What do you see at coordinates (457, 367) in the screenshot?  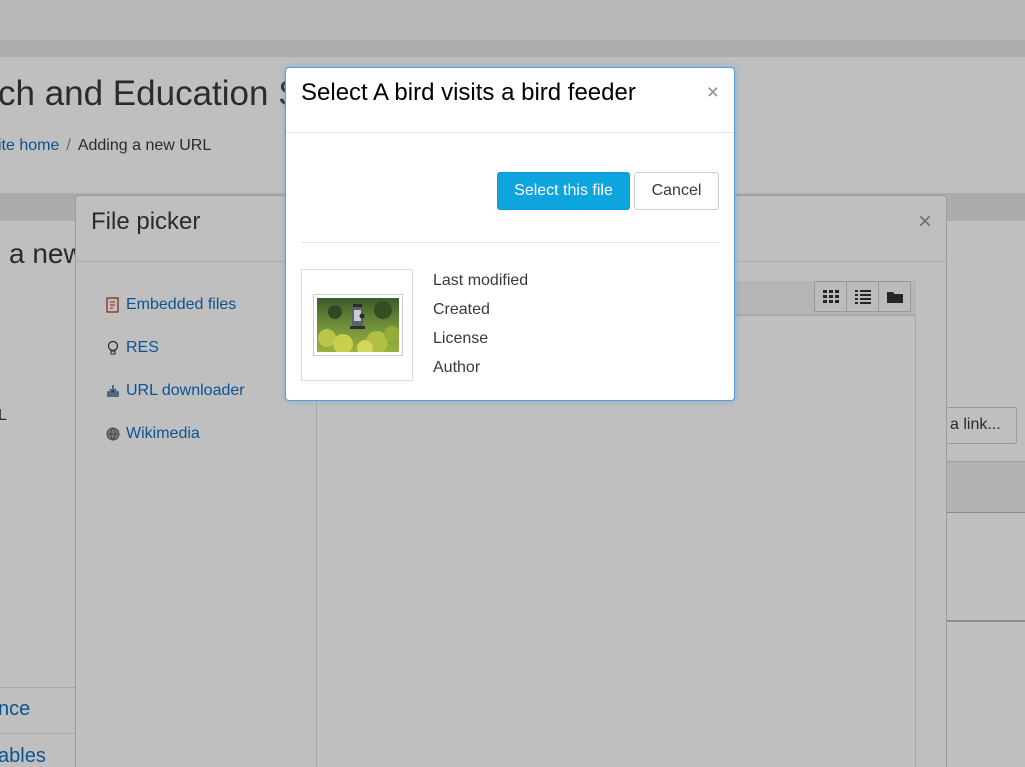 I see `meta-author: Author` at bounding box center [457, 367].